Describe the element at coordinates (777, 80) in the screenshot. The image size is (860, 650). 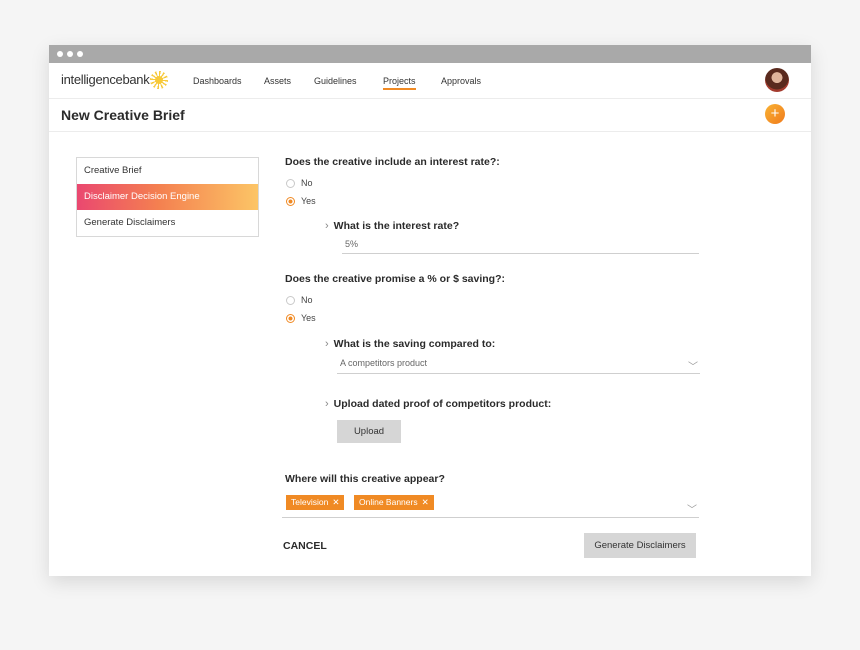
I see `user-avatar` at that location.